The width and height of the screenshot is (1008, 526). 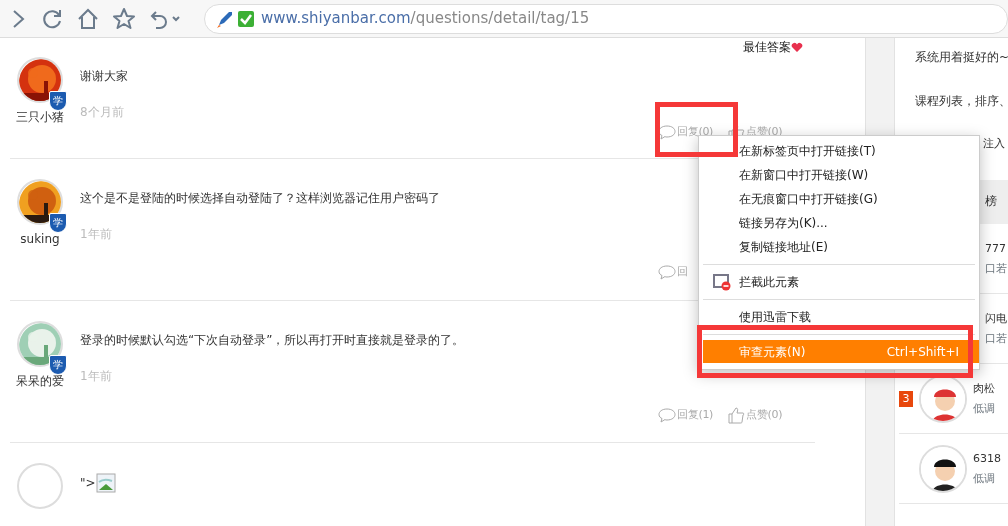 What do you see at coordinates (102, 112) in the screenshot?
I see `post-time: 8个月前` at bounding box center [102, 112].